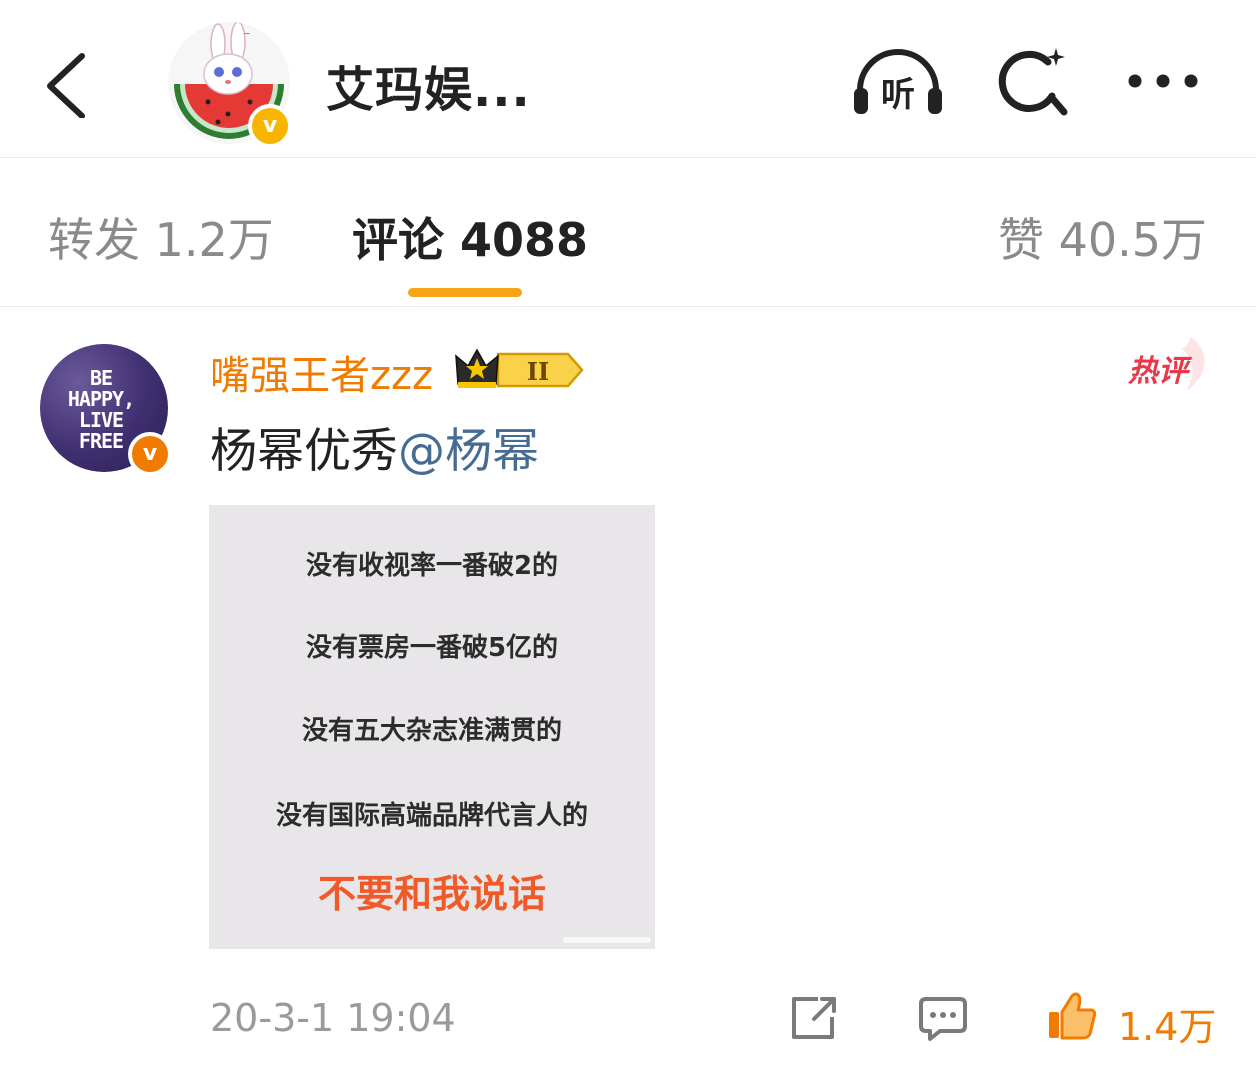 This screenshot has height=1086, width=1256. Describe the element at coordinates (538, 371) in the screenshot. I see `level-label: II` at that location.